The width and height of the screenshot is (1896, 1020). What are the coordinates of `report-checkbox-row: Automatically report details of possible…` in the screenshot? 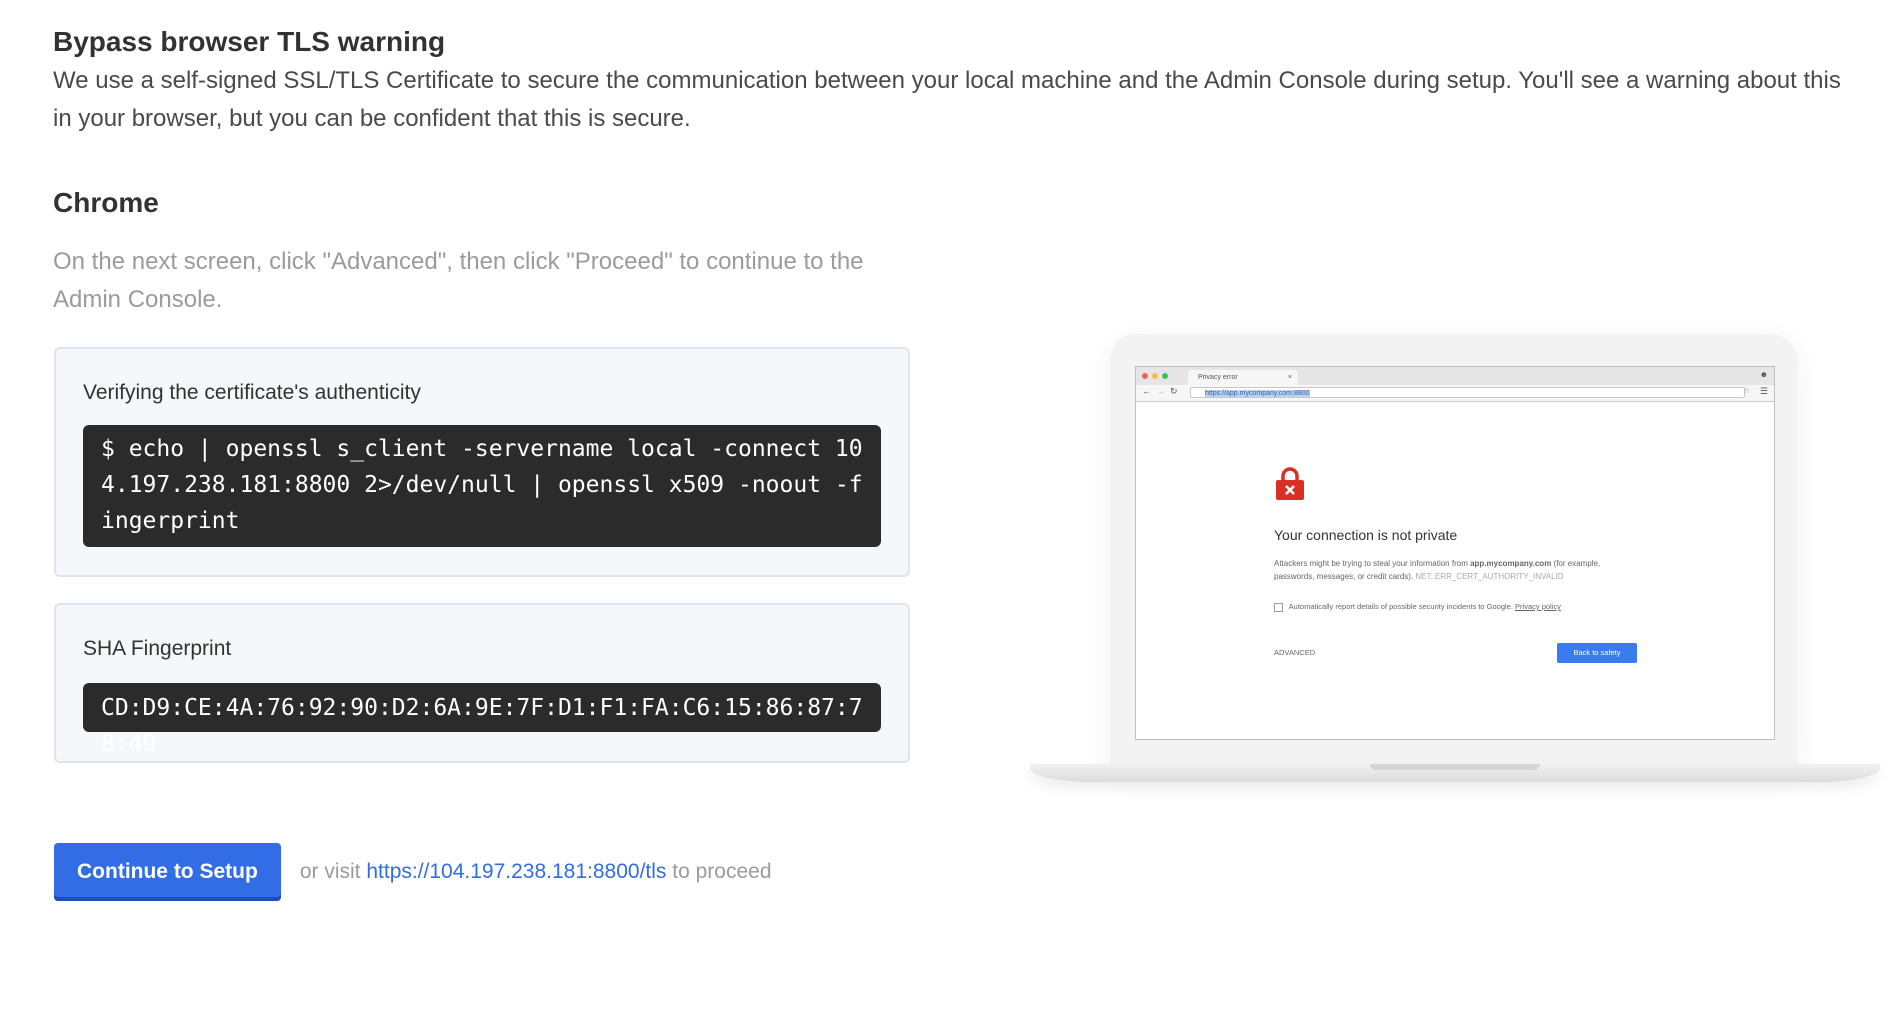 It's located at (1417, 607).